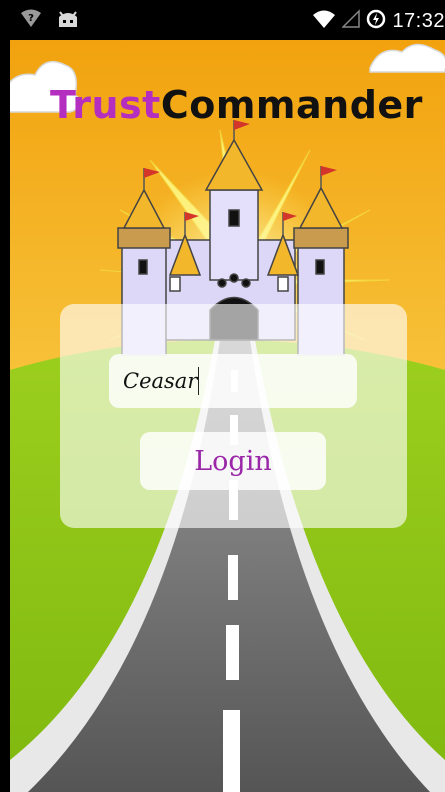 This screenshot has height=792, width=445. What do you see at coordinates (291, 105) in the screenshot?
I see `app-title-commander: Commander` at bounding box center [291, 105].